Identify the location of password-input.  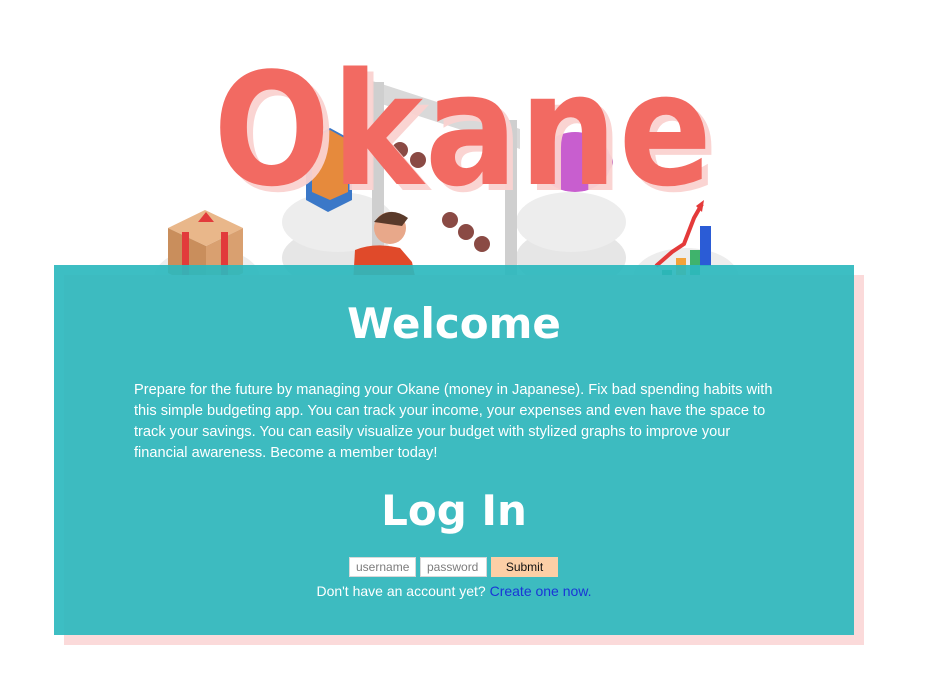
(453, 567).